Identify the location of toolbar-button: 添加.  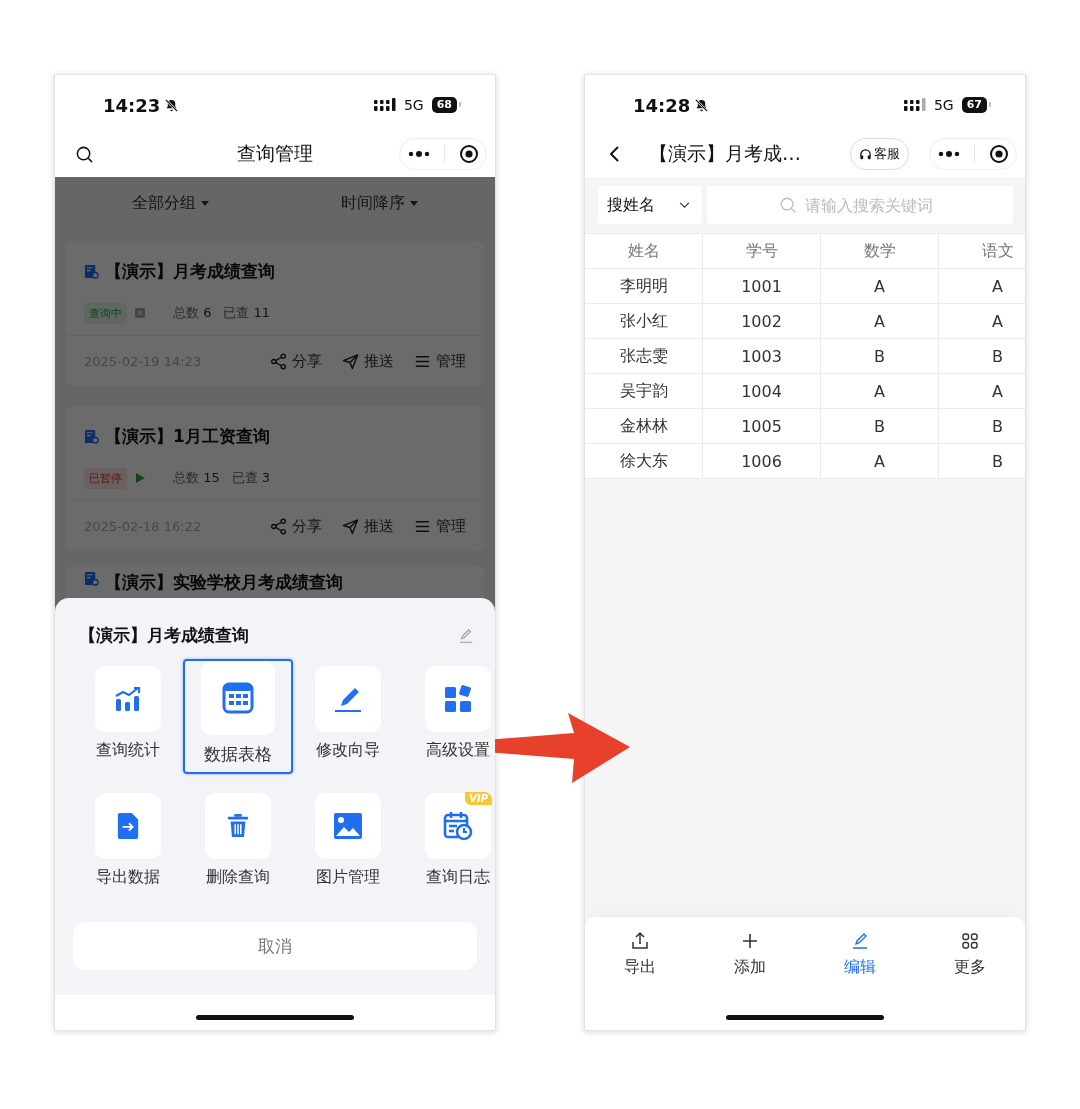
(750, 954).